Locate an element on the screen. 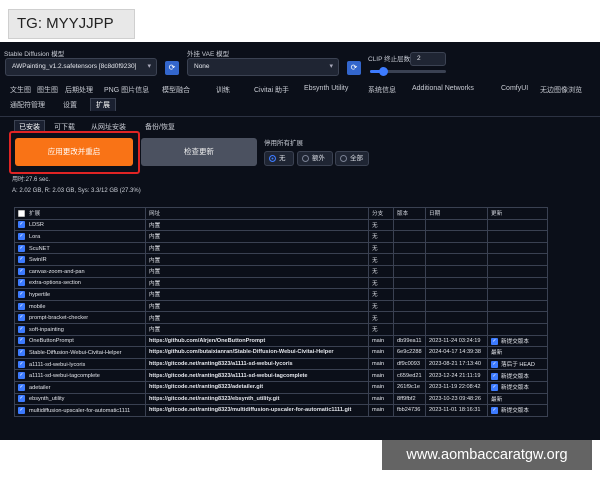 The height and width of the screenshot is (480, 600). extension-name: hypertile is located at coordinates (40, 294).